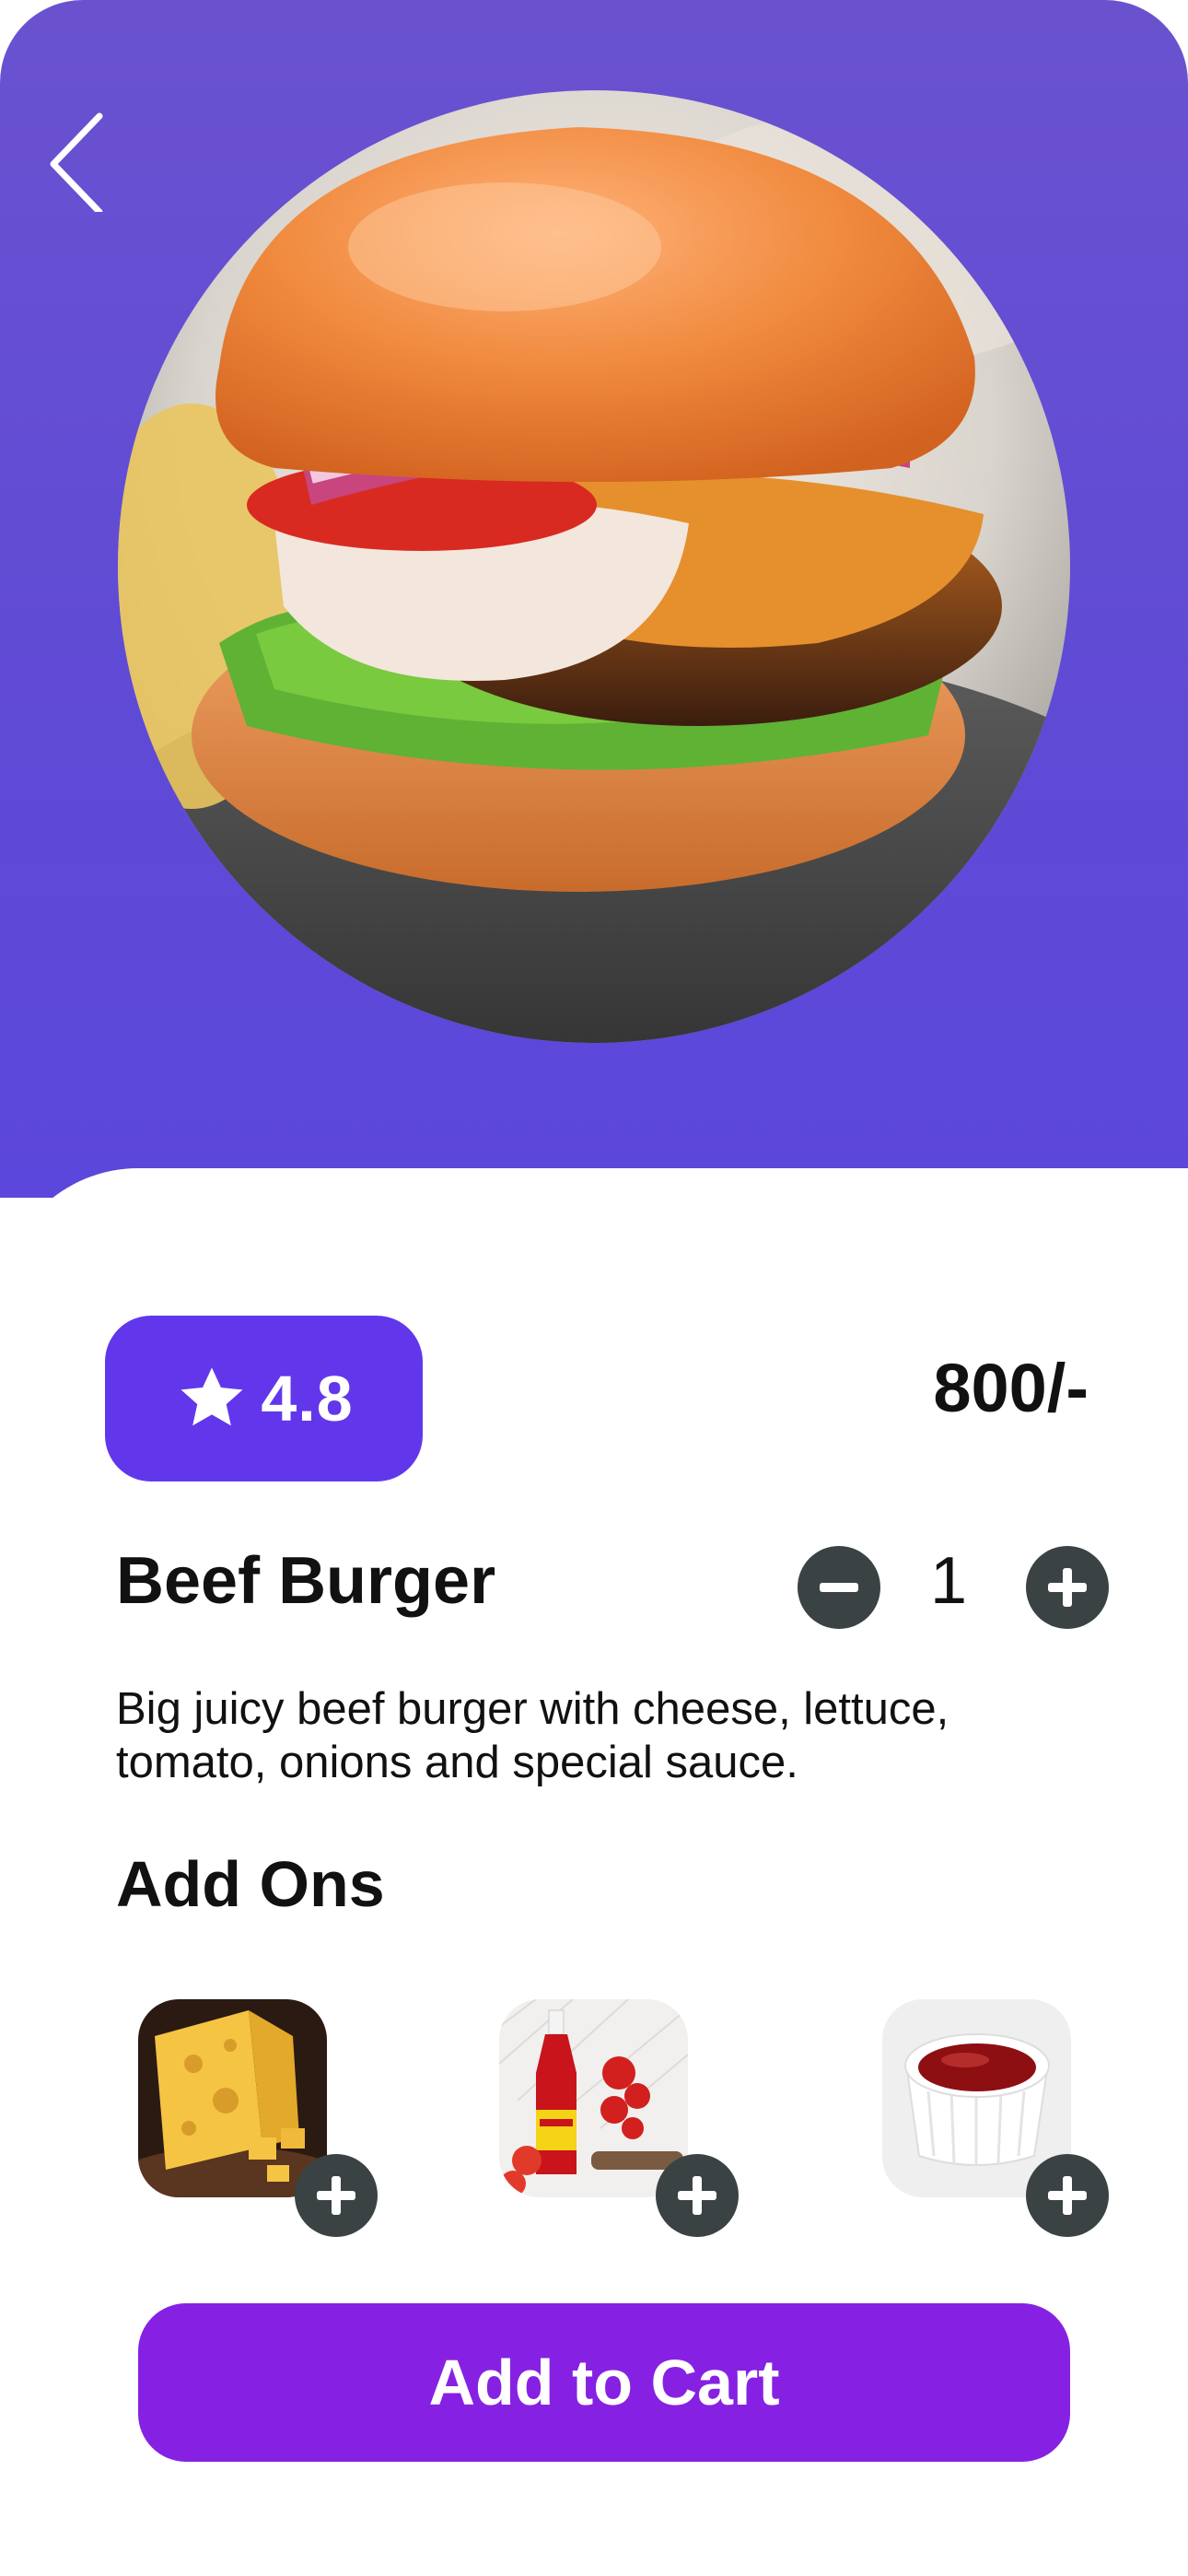 The image size is (1188, 2576). I want to click on price: 800/-, so click(1011, 1388).